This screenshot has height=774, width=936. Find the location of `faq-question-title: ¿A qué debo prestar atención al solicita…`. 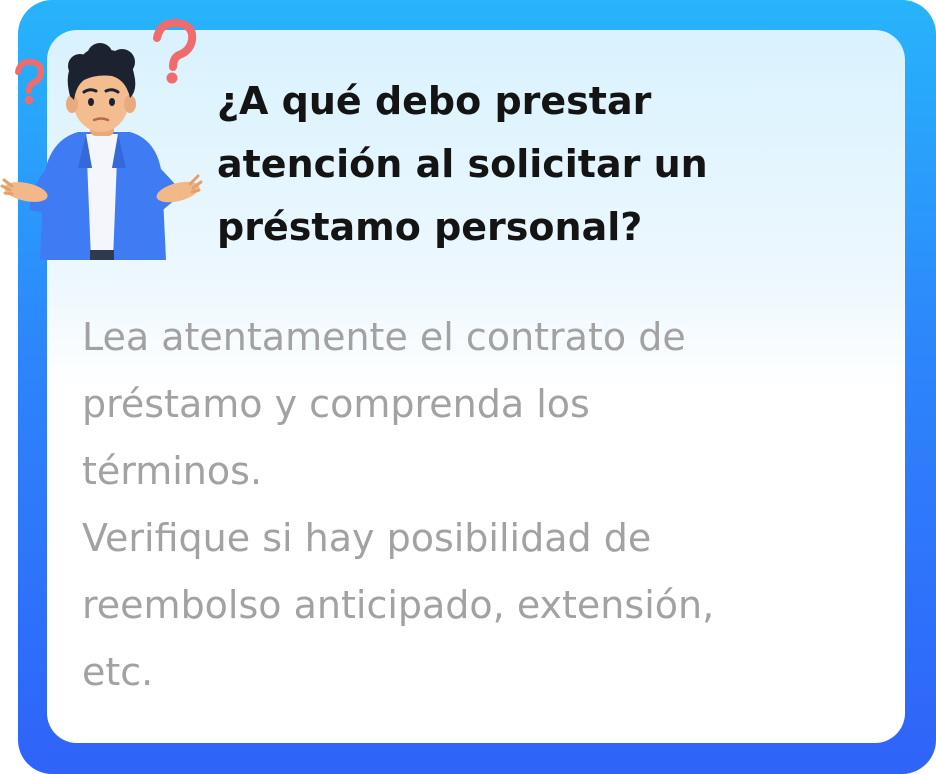

faq-question-title: ¿A qué debo prestar atención al solicita… is located at coordinates (462, 164).